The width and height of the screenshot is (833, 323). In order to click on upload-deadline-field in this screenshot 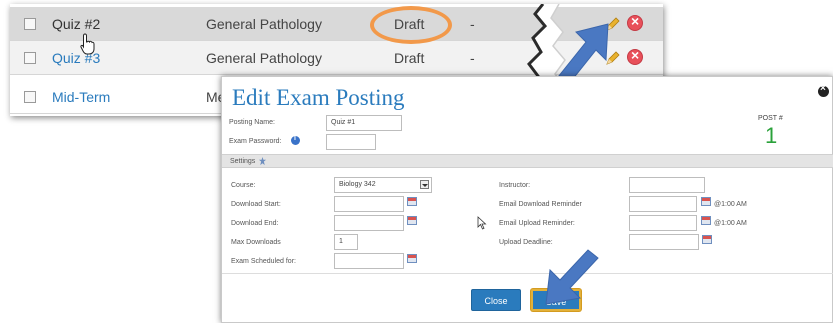, I will do `click(664, 242)`.